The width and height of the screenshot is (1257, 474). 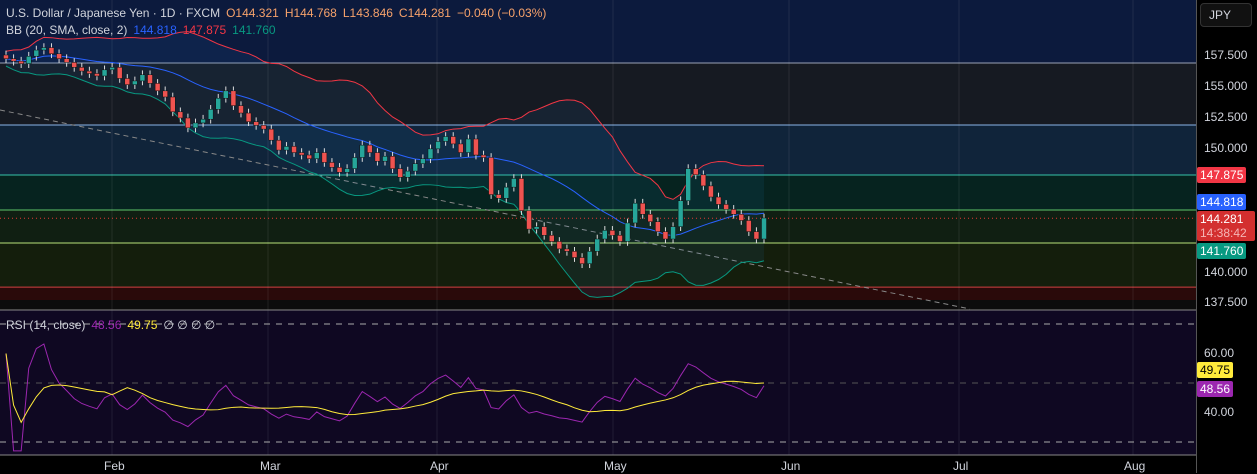 What do you see at coordinates (1215, 370) in the screenshot?
I see `rsi-ma-tag: 49.75` at bounding box center [1215, 370].